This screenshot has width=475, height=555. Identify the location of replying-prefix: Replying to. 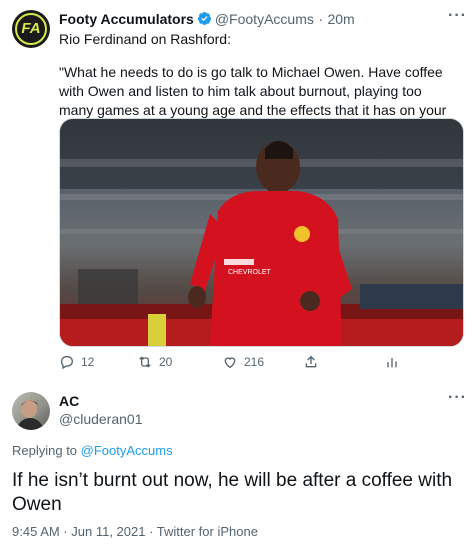
(45, 450).